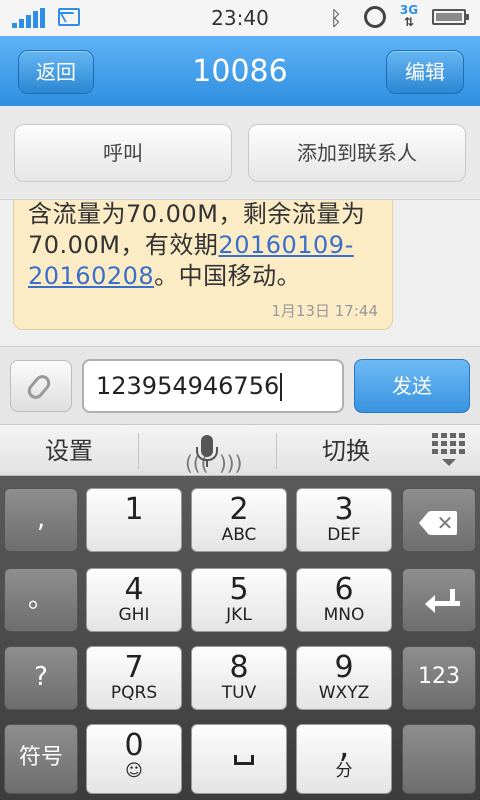  I want to click on key-digit: 9, so click(344, 667).